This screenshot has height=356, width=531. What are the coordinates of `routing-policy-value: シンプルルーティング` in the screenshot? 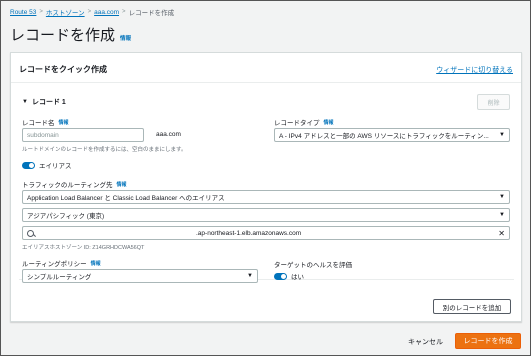 It's located at (59, 277).